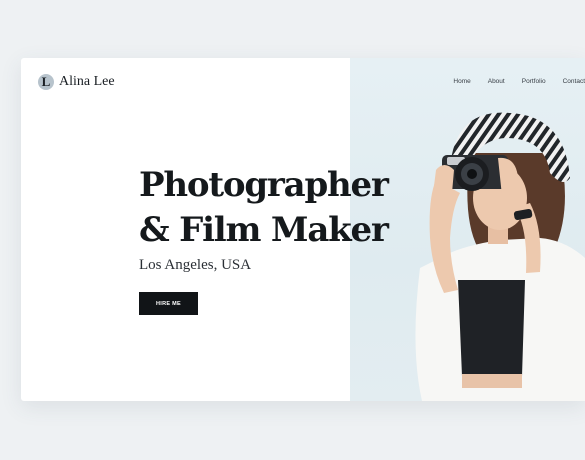 This screenshot has width=585, height=460. I want to click on brand-logo: L Alina Lee, so click(76, 82).